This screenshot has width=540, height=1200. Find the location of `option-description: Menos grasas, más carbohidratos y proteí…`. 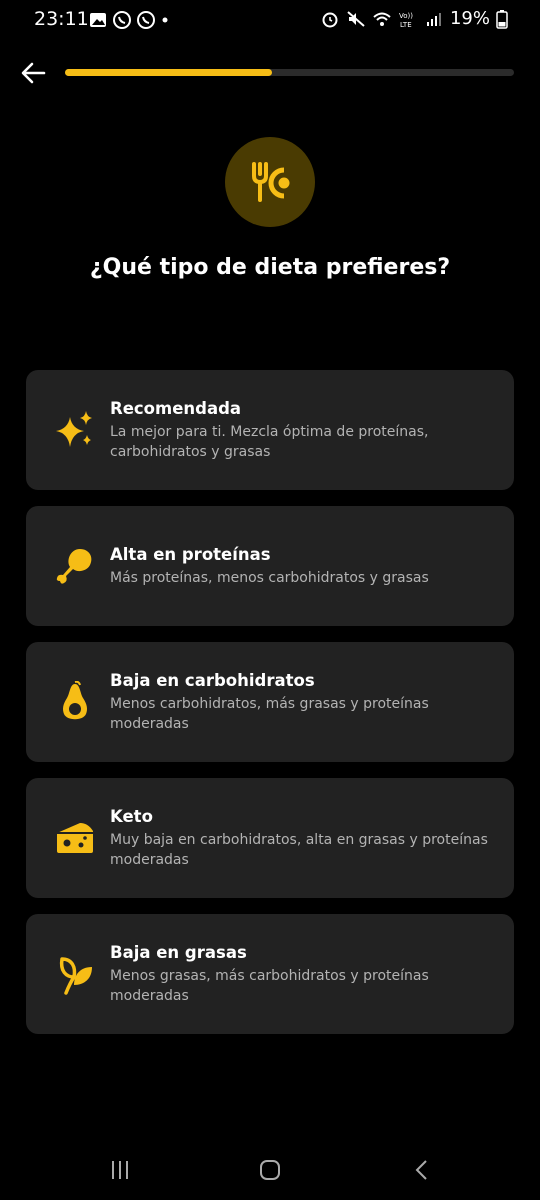

option-description: Menos grasas, más carbohidratos y proteí… is located at coordinates (269, 985).